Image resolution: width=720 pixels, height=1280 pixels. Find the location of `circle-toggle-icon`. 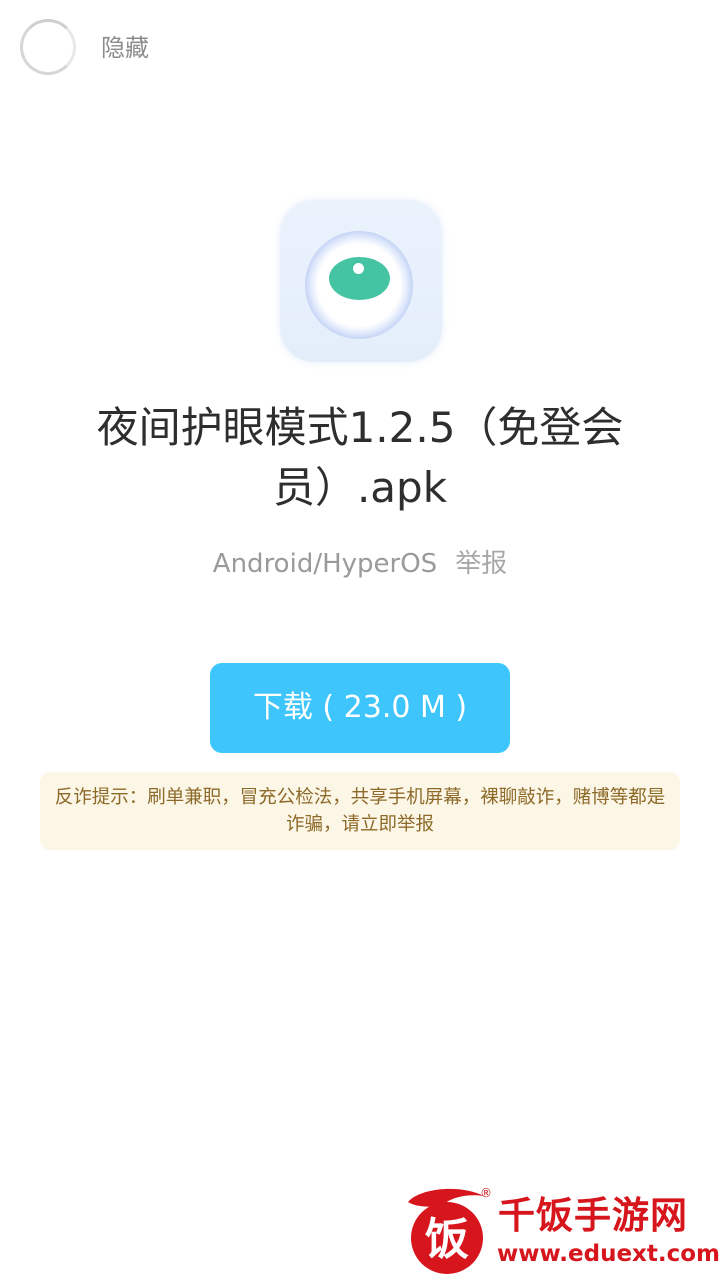

circle-toggle-icon is located at coordinates (48, 47).